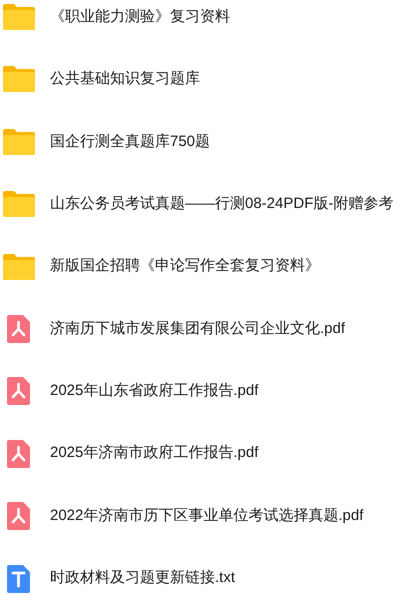 This screenshot has width=404, height=600. I want to click on folder-name: 《职业能力测验》复习资料, so click(140, 17).